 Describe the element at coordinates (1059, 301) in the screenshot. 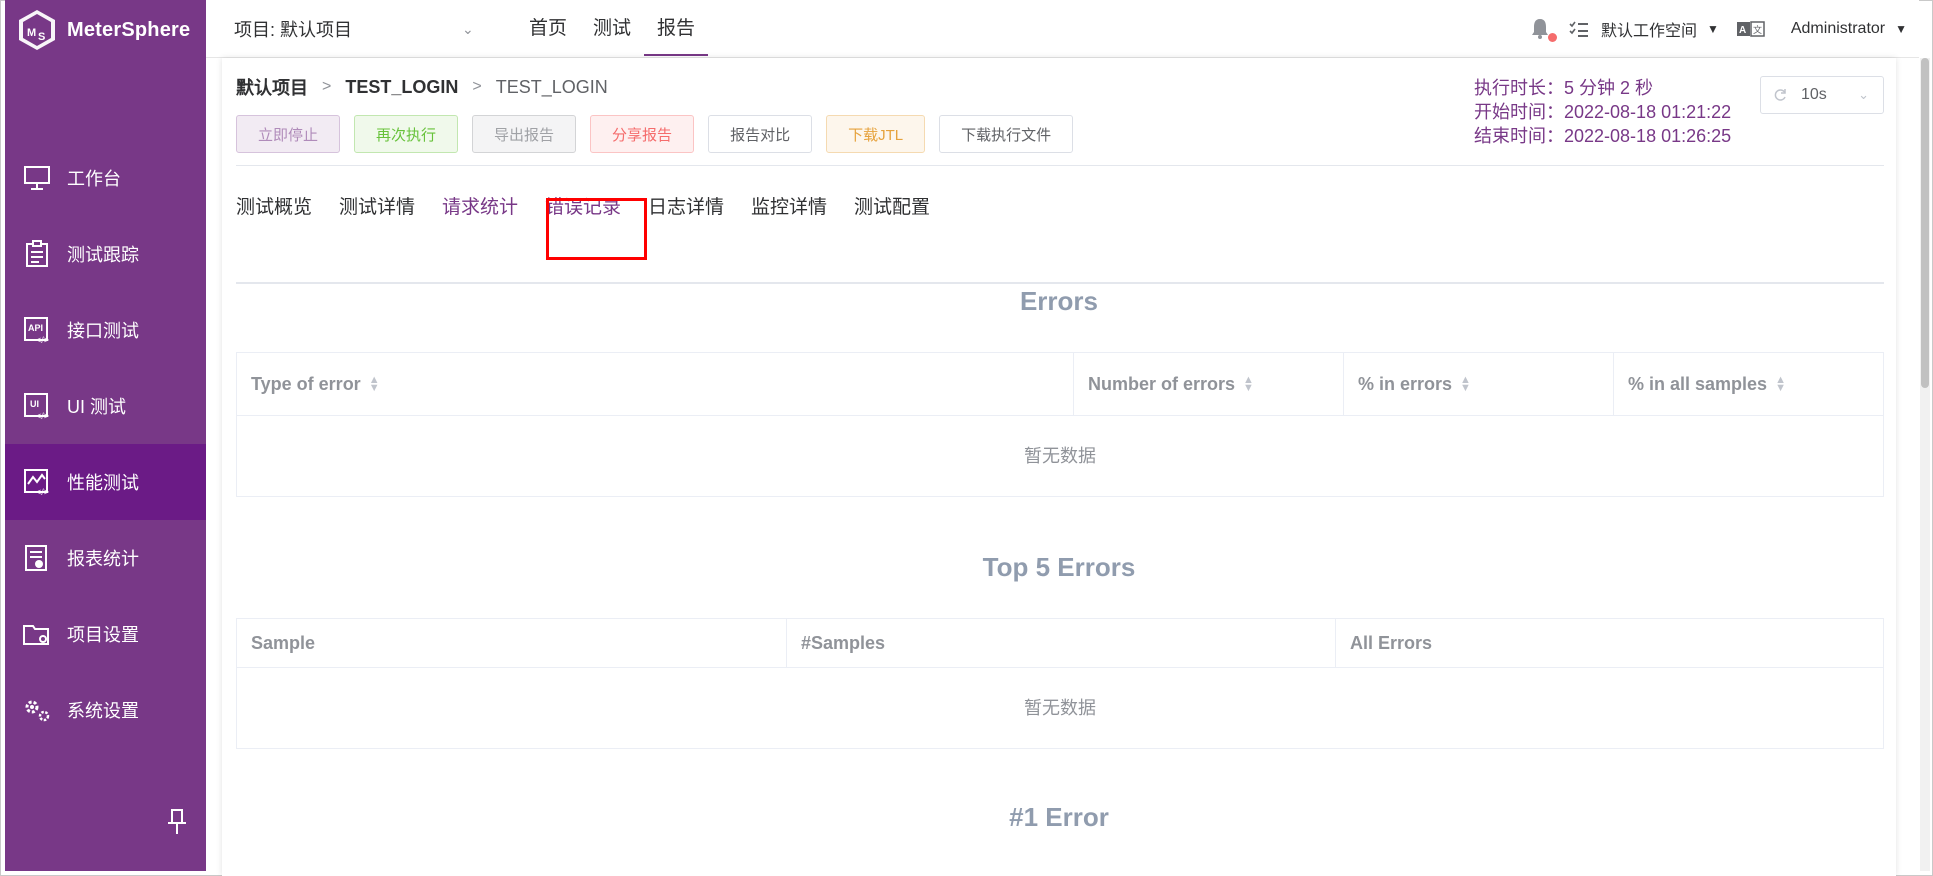

I see `errors-title: Errors` at that location.